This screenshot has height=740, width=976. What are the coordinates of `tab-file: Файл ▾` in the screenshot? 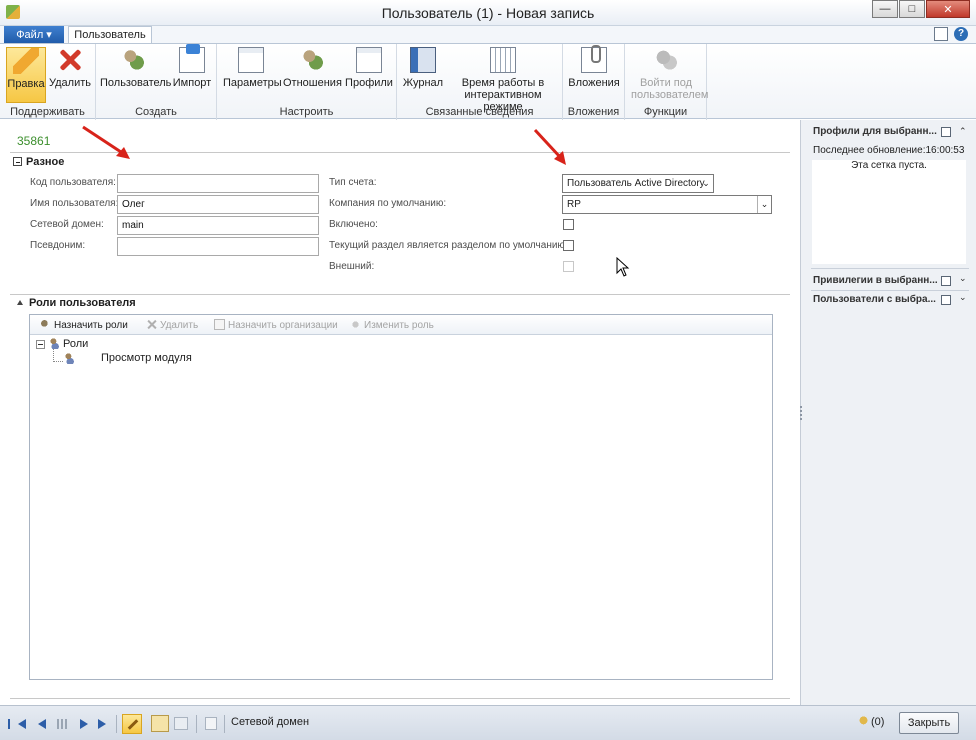 It's located at (34, 35).